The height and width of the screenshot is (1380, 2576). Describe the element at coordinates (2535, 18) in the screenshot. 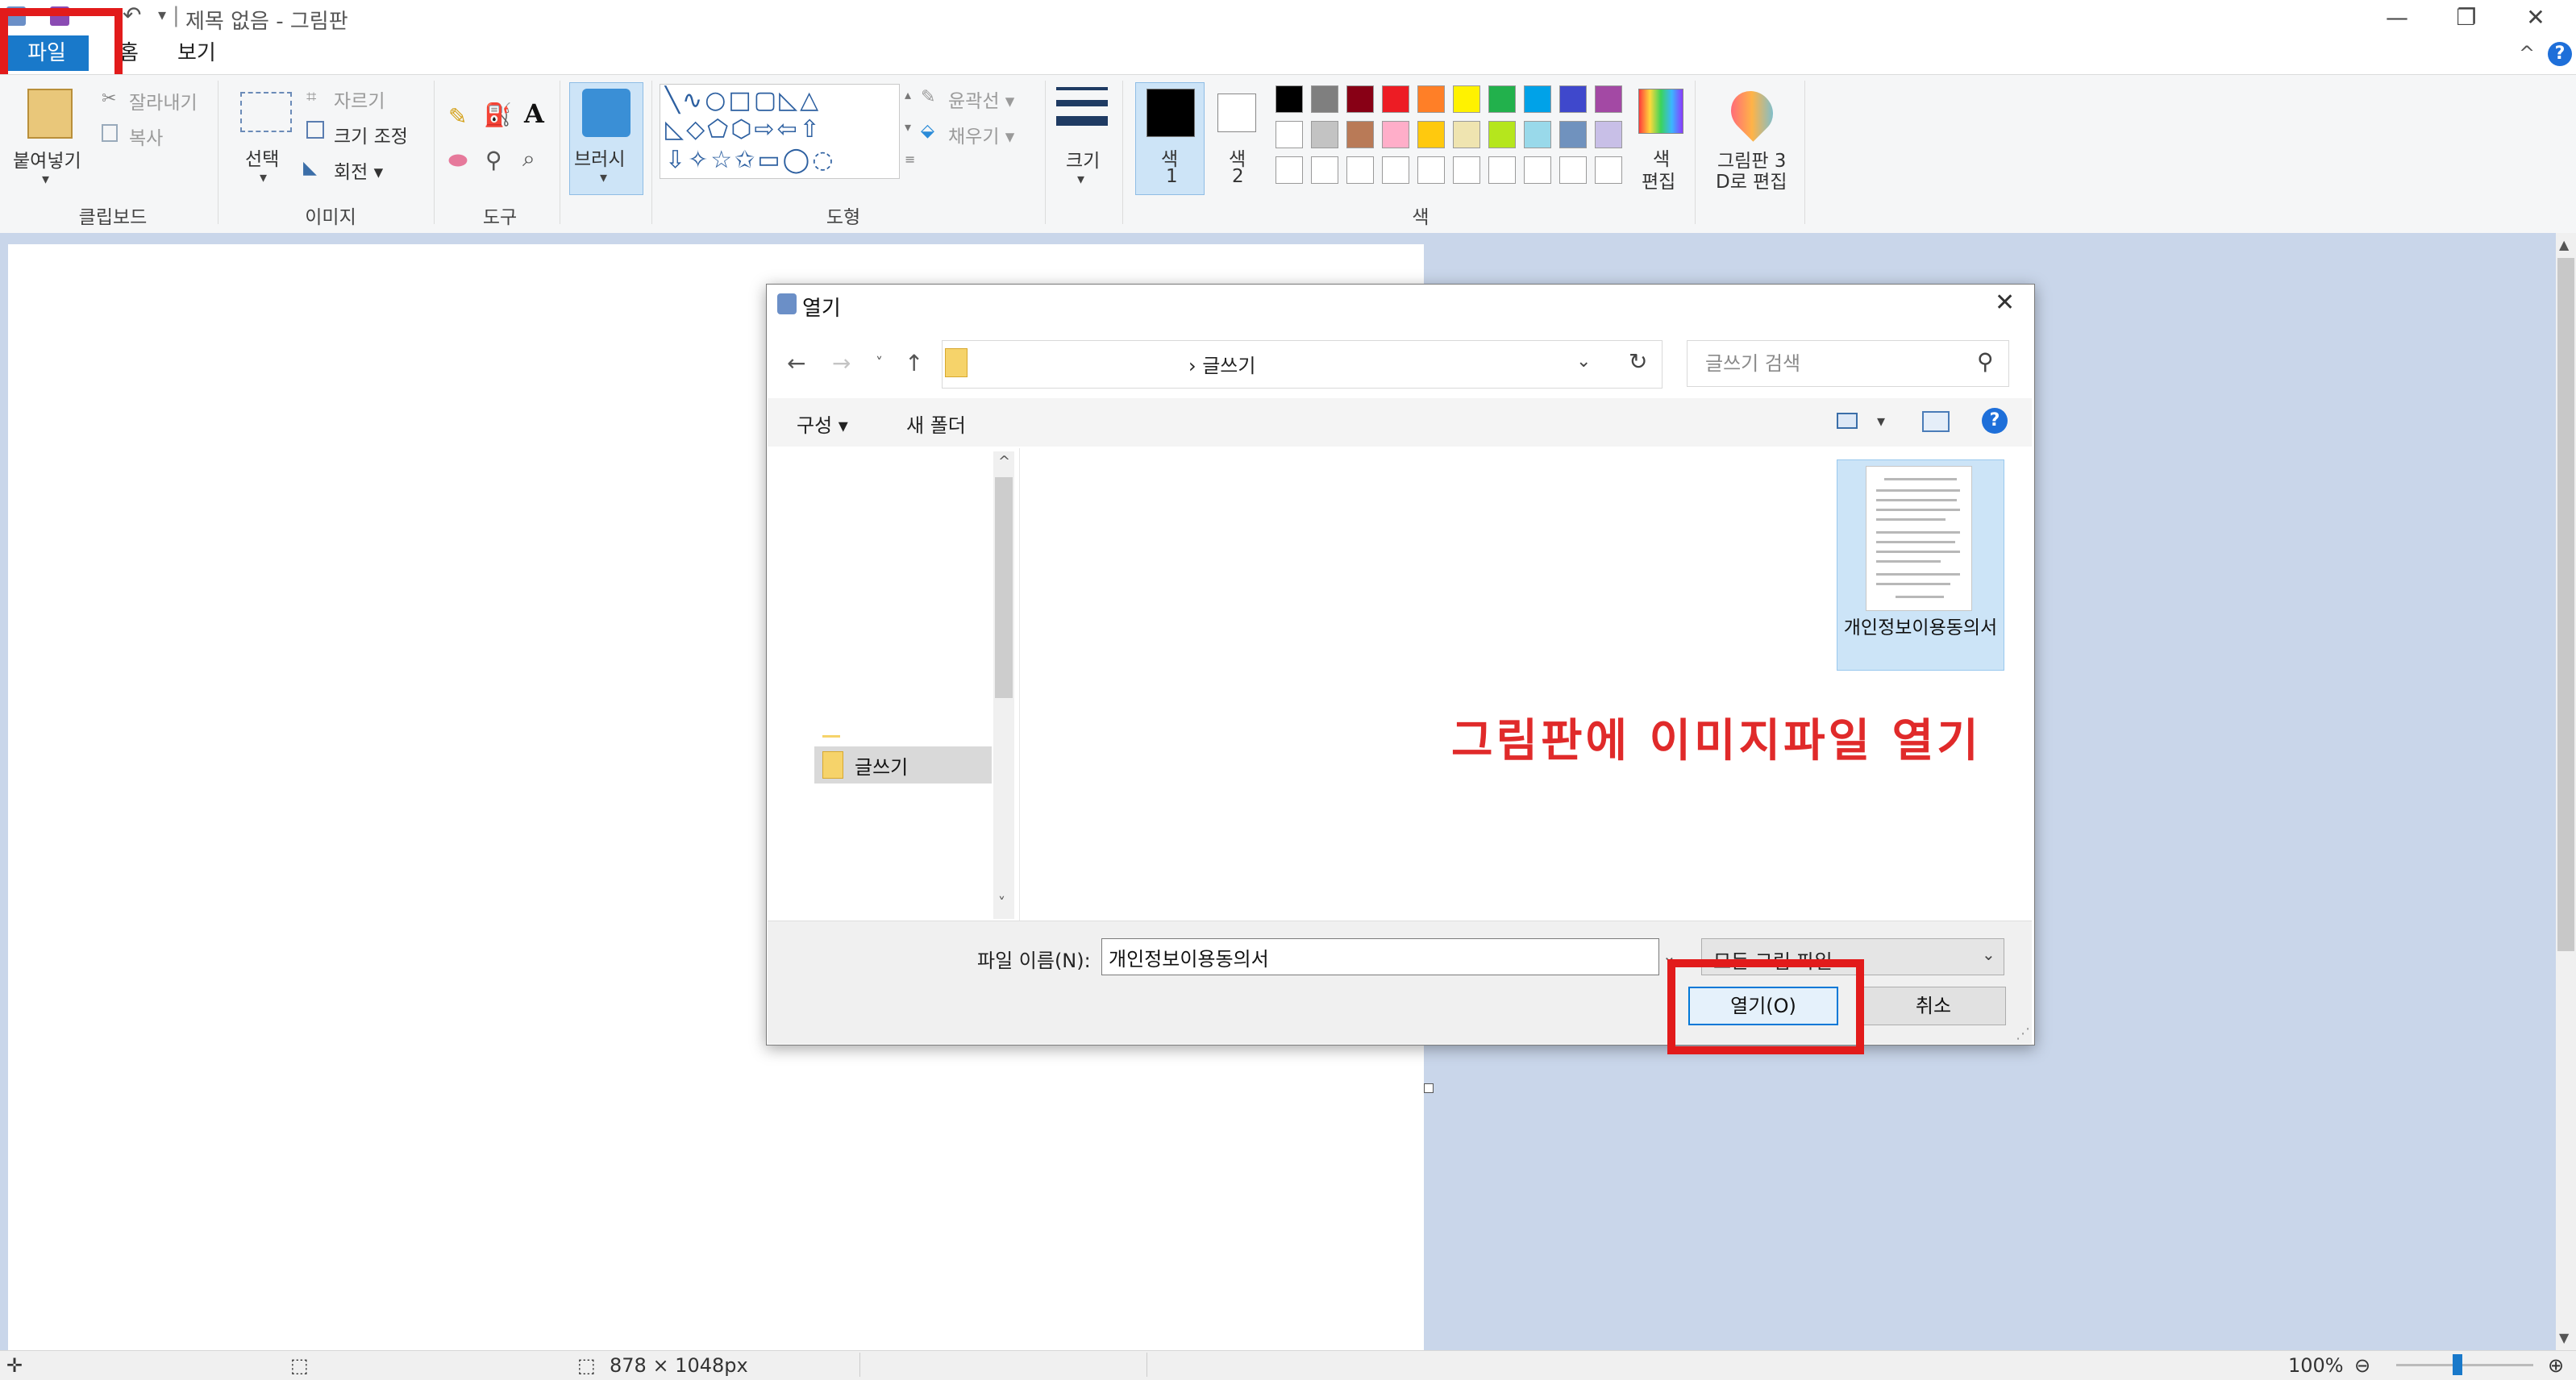

I see `close-button: ✕` at that location.